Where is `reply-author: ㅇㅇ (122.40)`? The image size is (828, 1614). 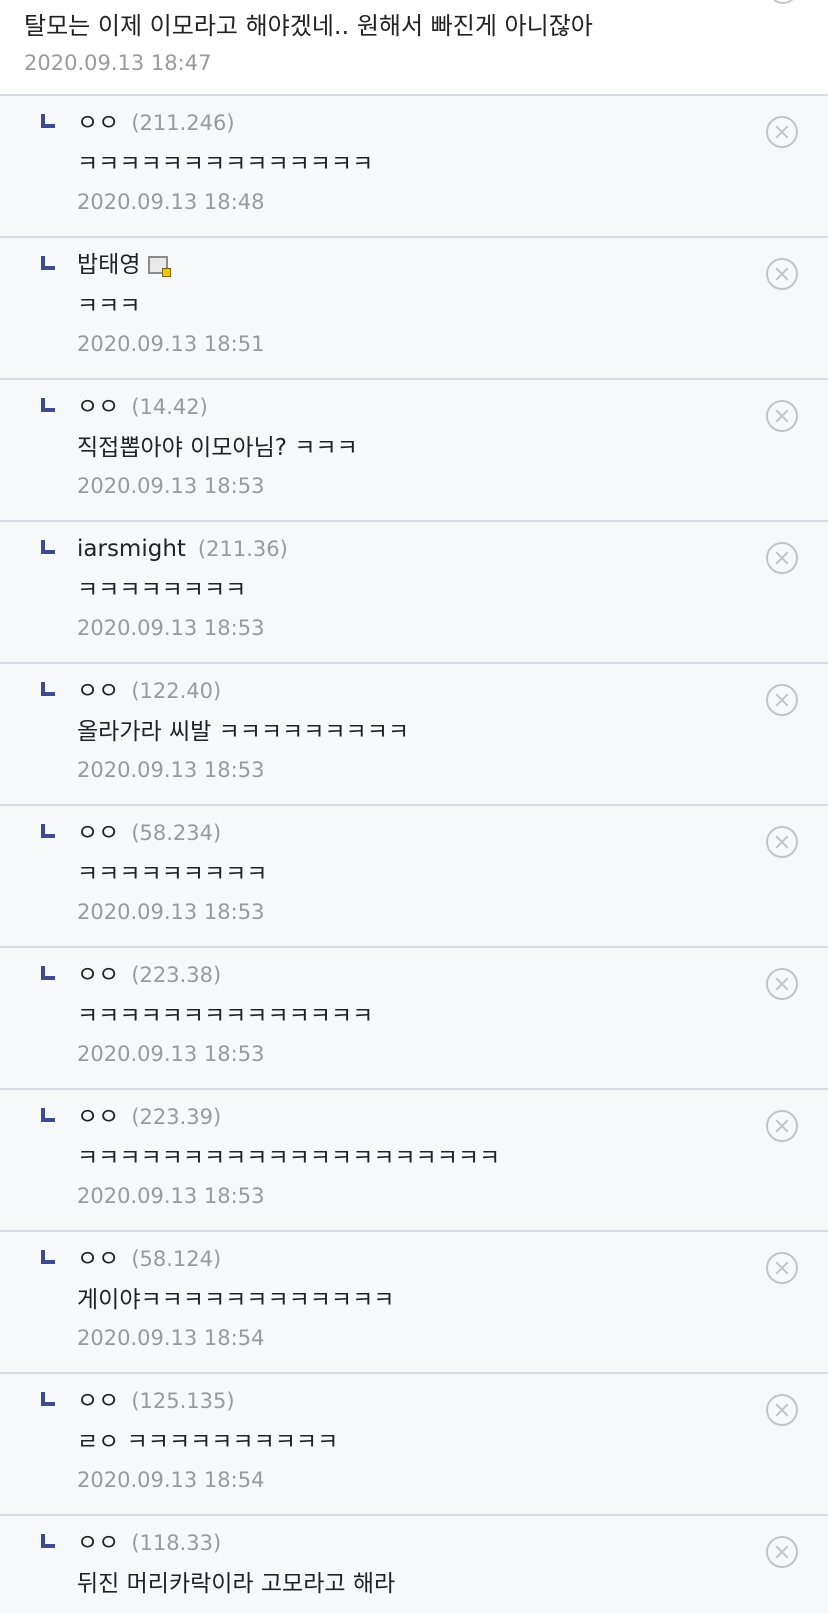
reply-author: ㅇㅇ (122.40) is located at coordinates (149, 691).